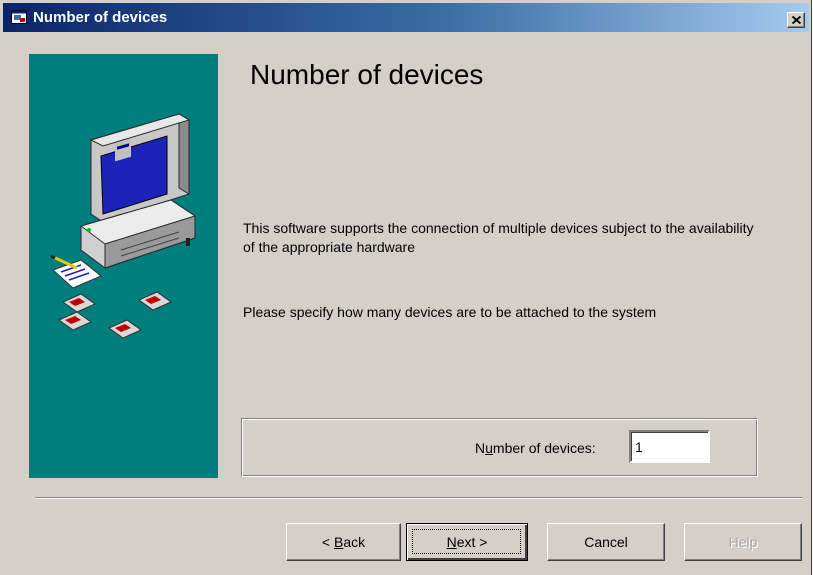 The height and width of the screenshot is (575, 813). Describe the element at coordinates (743, 542) in the screenshot. I see `help-button: Help` at that location.